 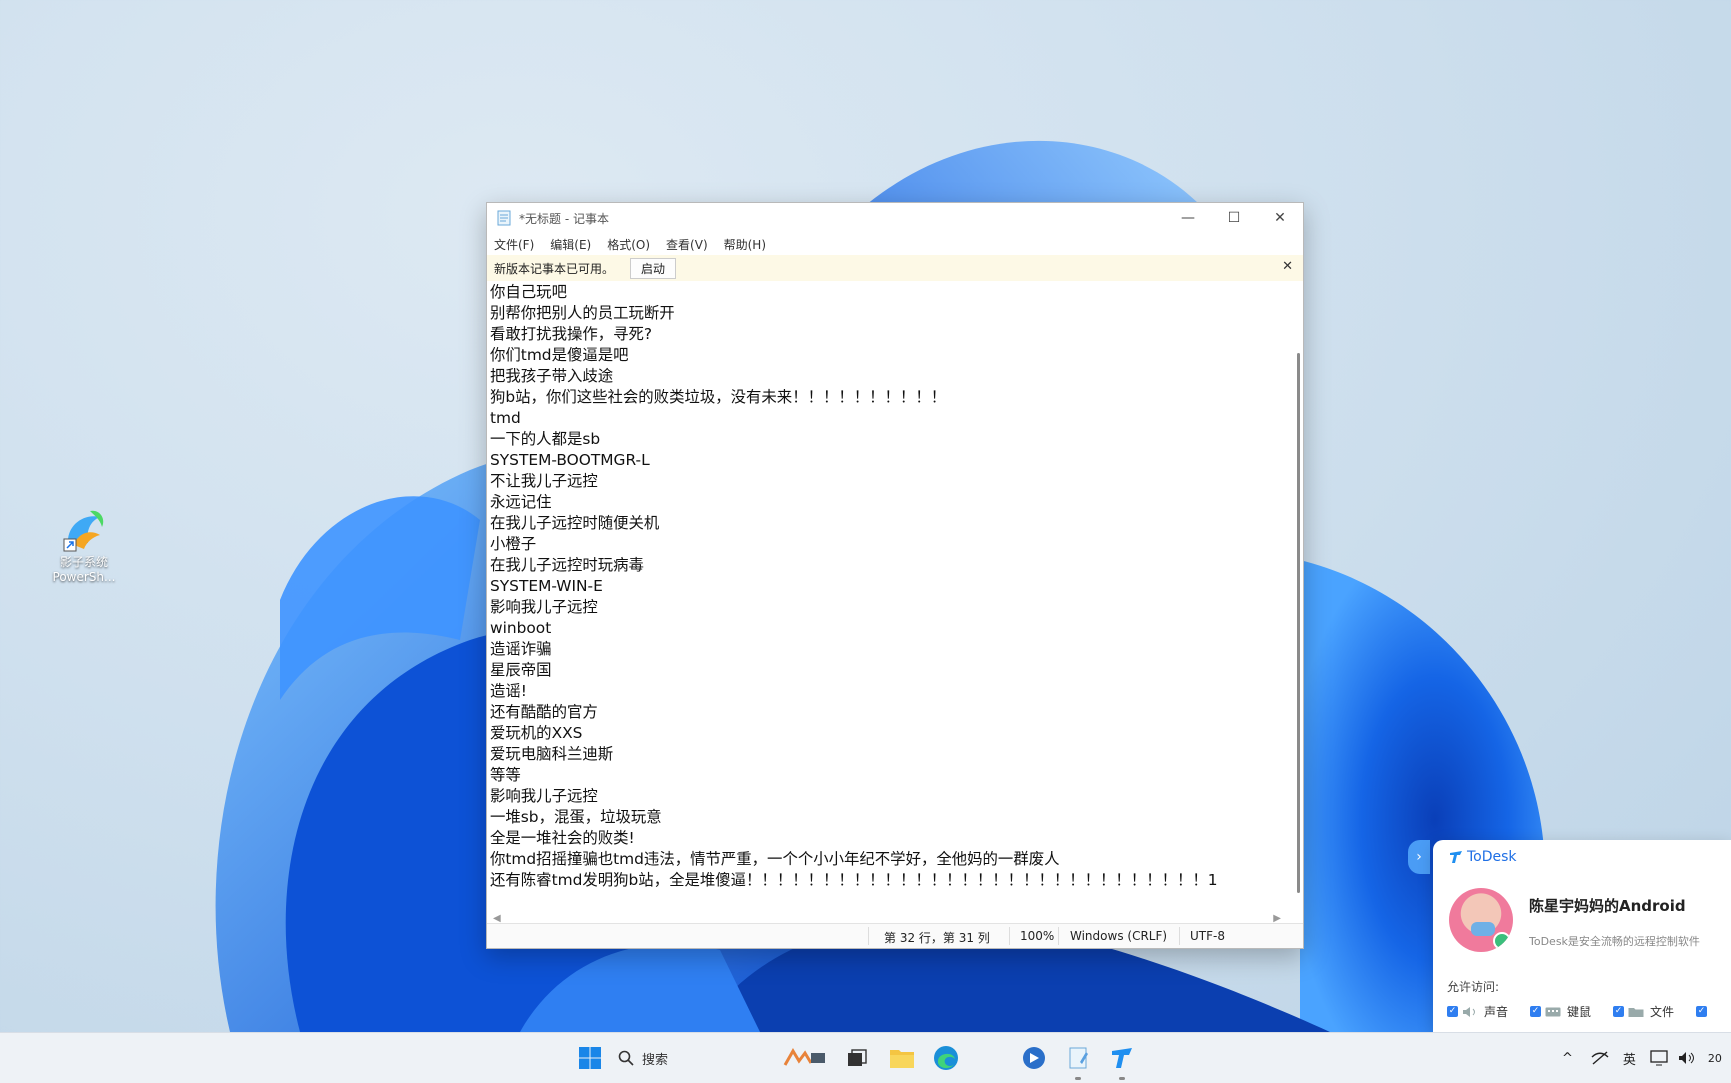 I want to click on menu-edit: 编辑(E), so click(x=570, y=244).